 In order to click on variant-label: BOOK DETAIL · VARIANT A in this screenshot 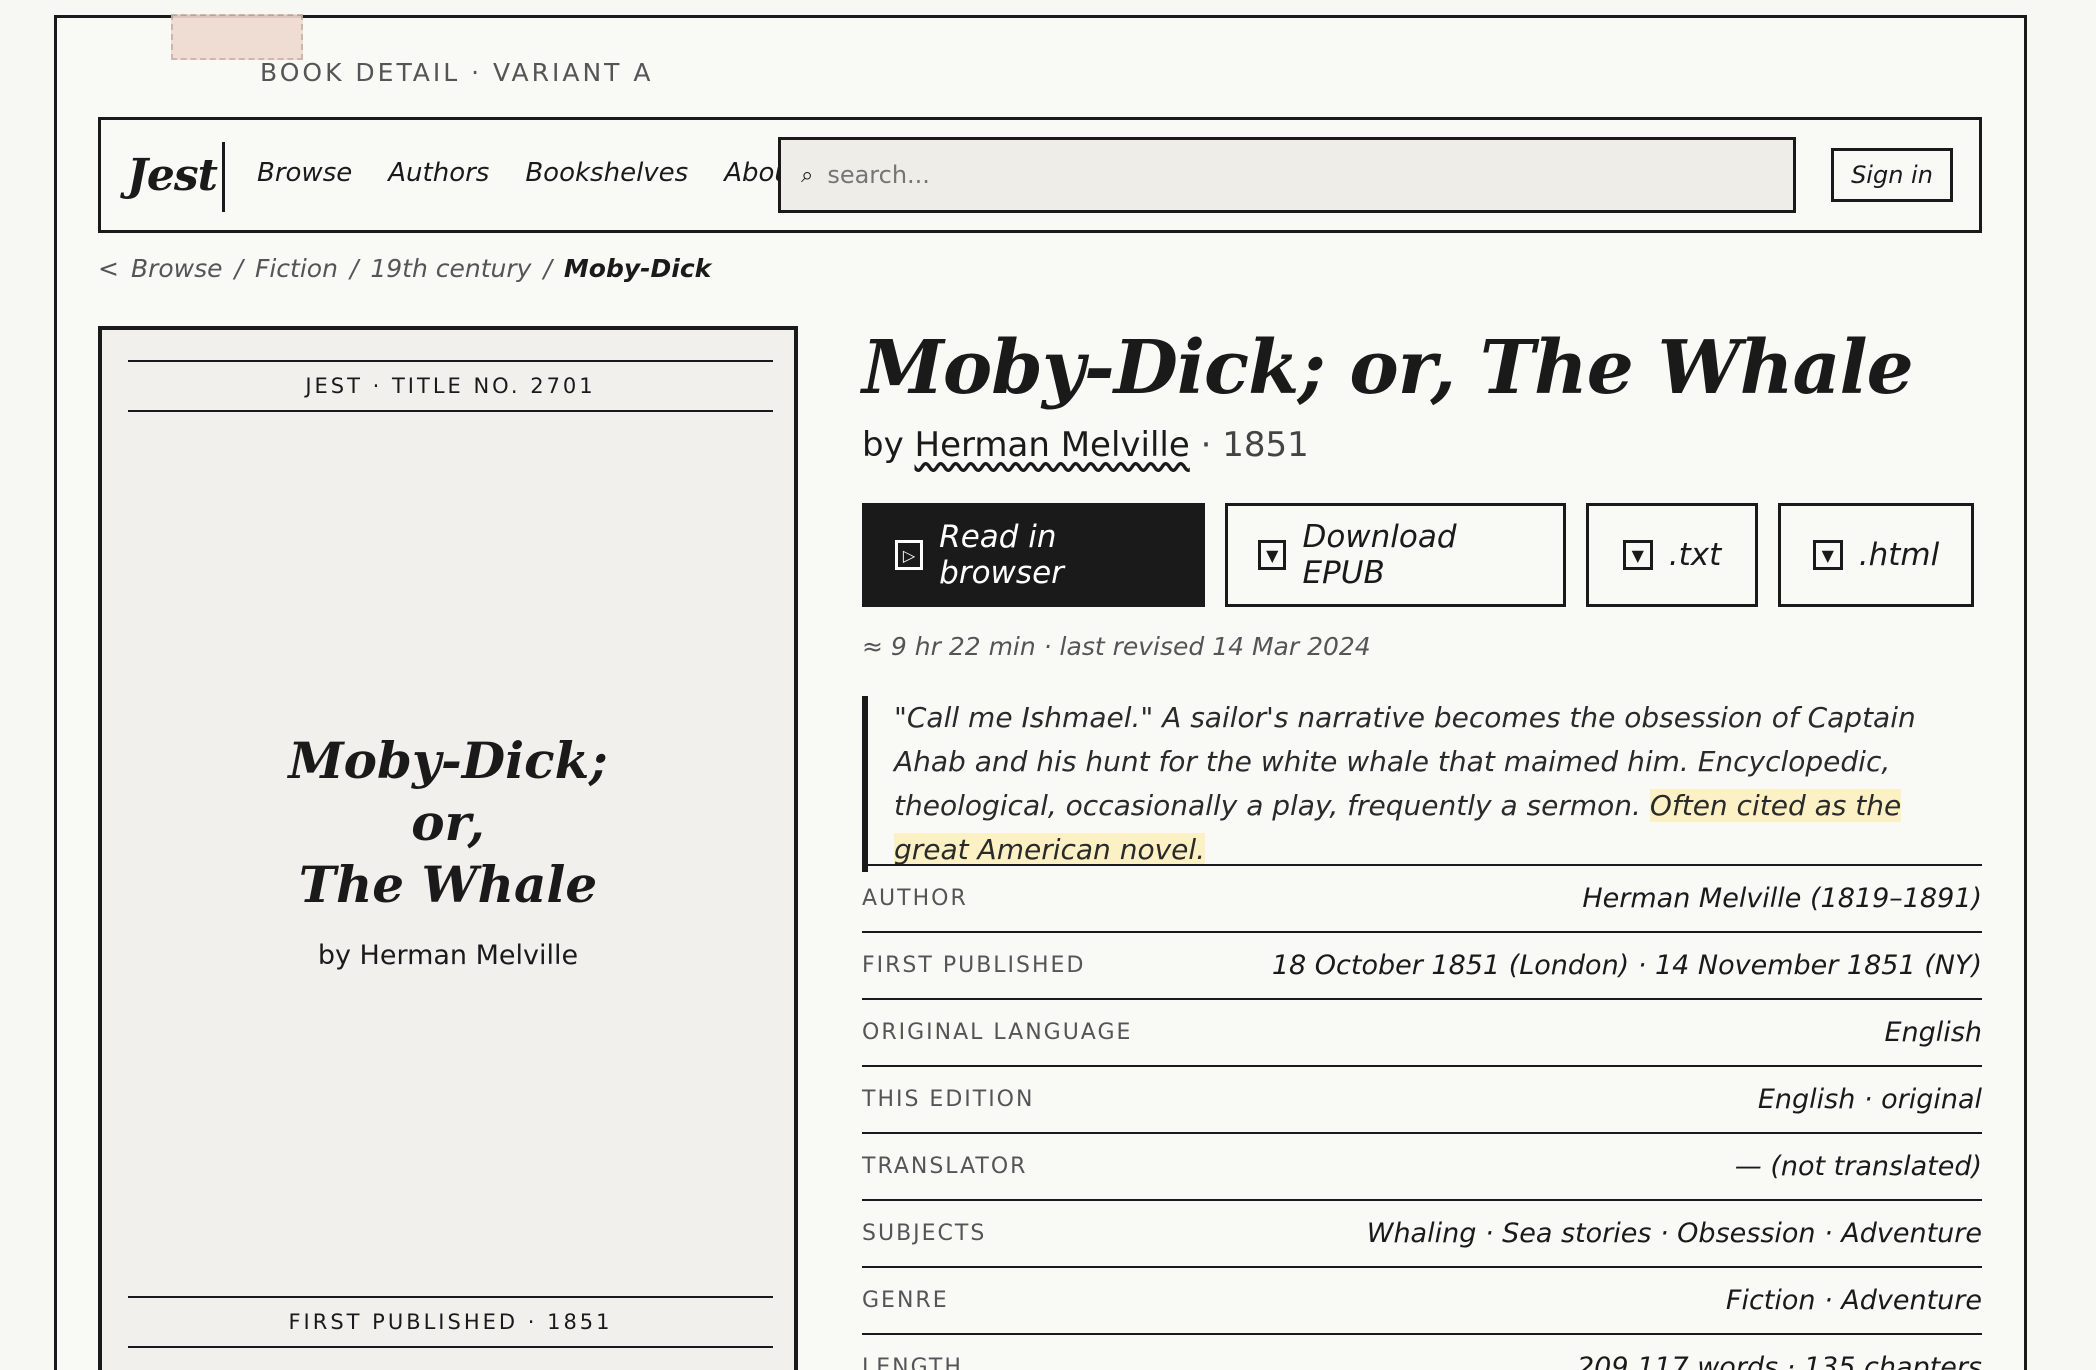, I will do `click(457, 72)`.